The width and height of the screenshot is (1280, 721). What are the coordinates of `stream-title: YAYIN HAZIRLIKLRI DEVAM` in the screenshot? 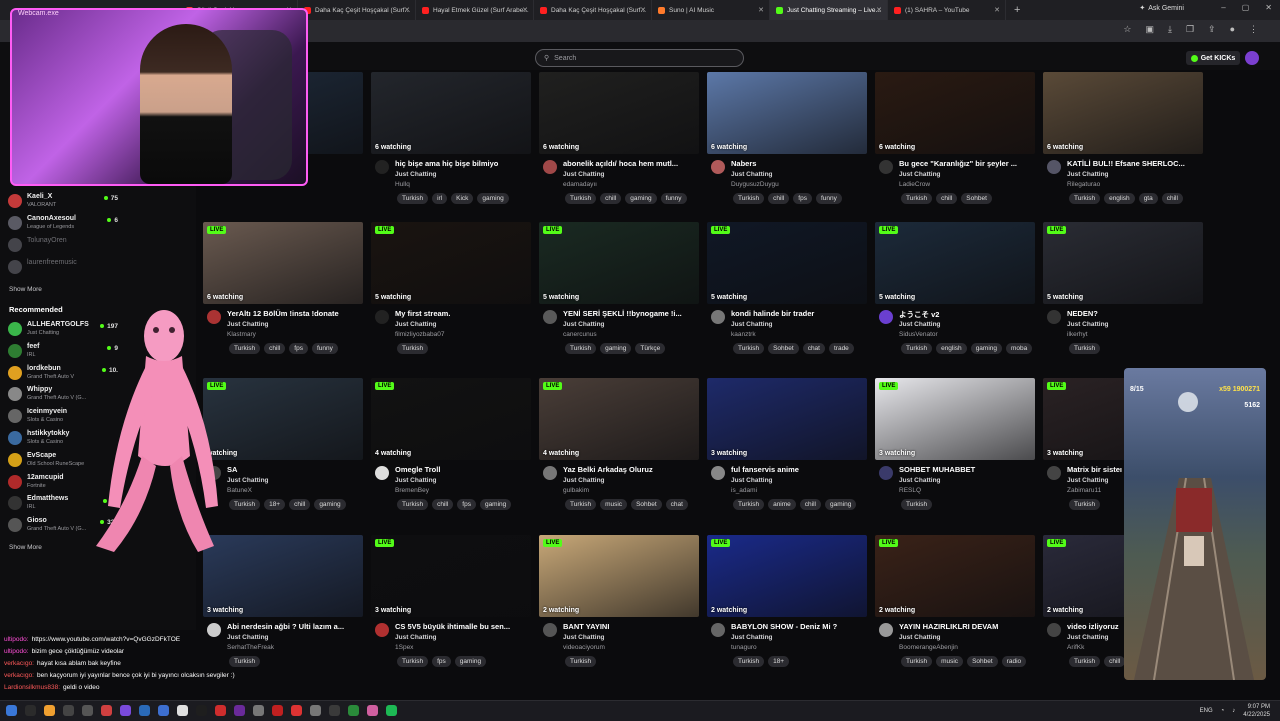 It's located at (966, 626).